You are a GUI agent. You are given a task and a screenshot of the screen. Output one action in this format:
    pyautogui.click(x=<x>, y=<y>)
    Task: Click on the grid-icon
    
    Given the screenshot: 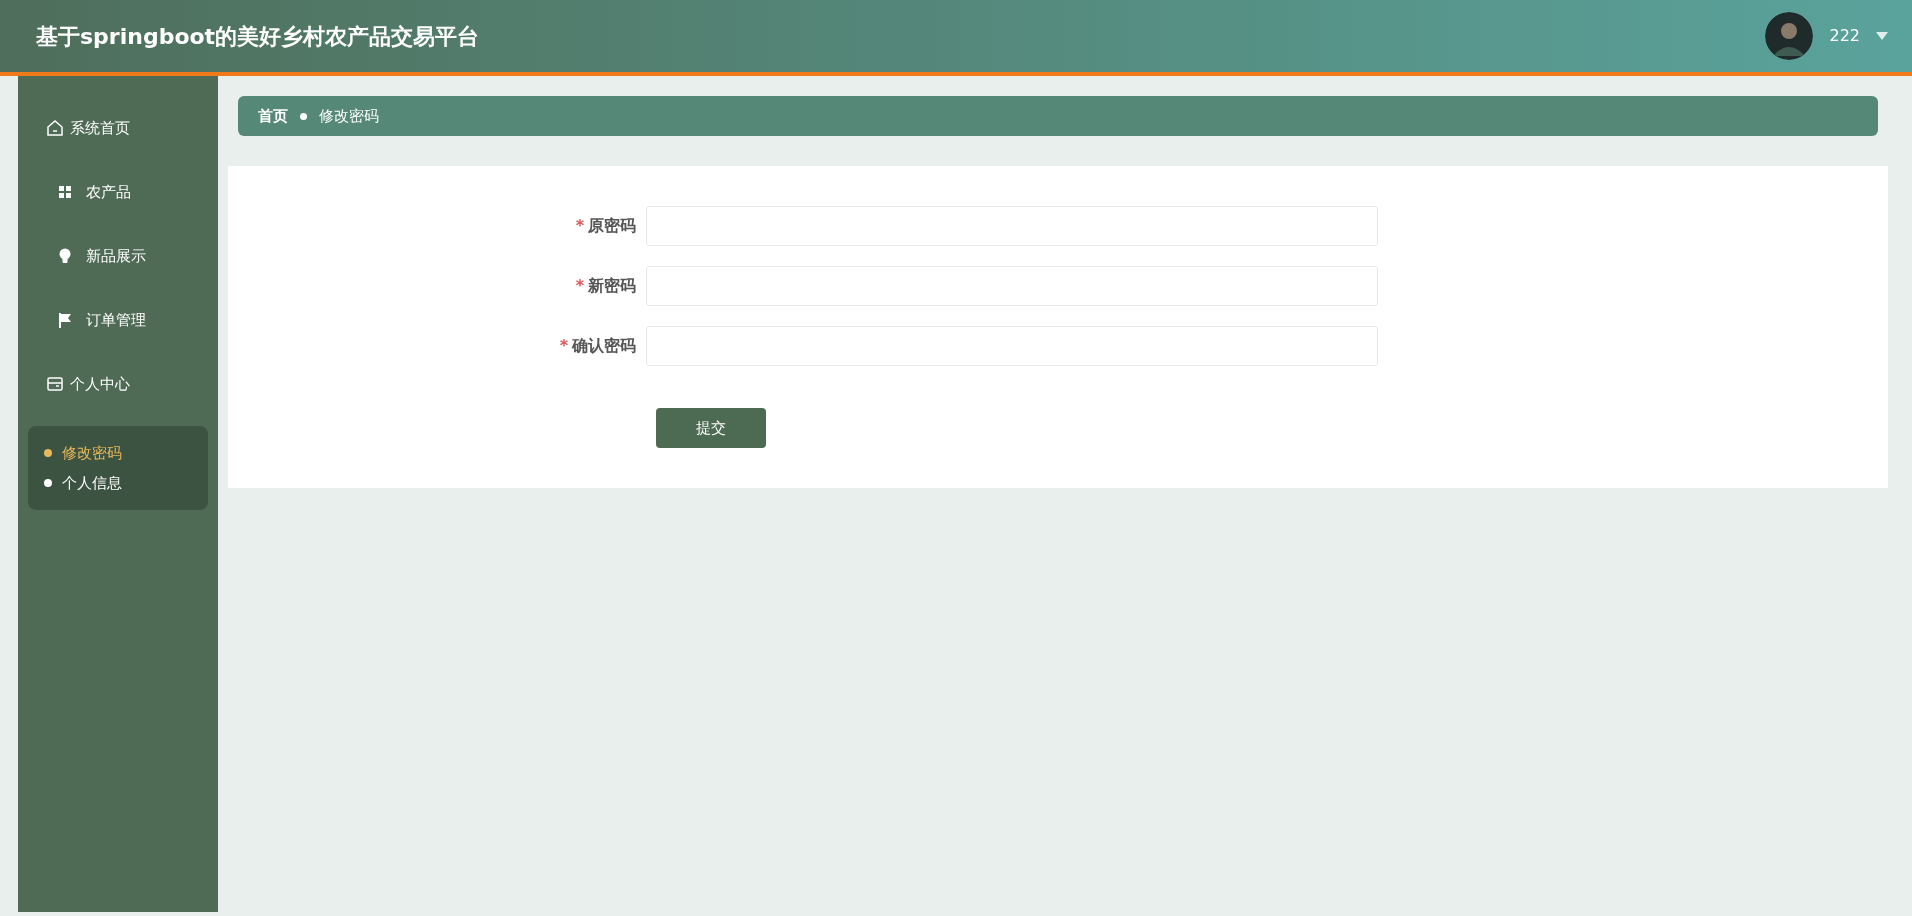 What is the action you would take?
    pyautogui.click(x=65, y=192)
    